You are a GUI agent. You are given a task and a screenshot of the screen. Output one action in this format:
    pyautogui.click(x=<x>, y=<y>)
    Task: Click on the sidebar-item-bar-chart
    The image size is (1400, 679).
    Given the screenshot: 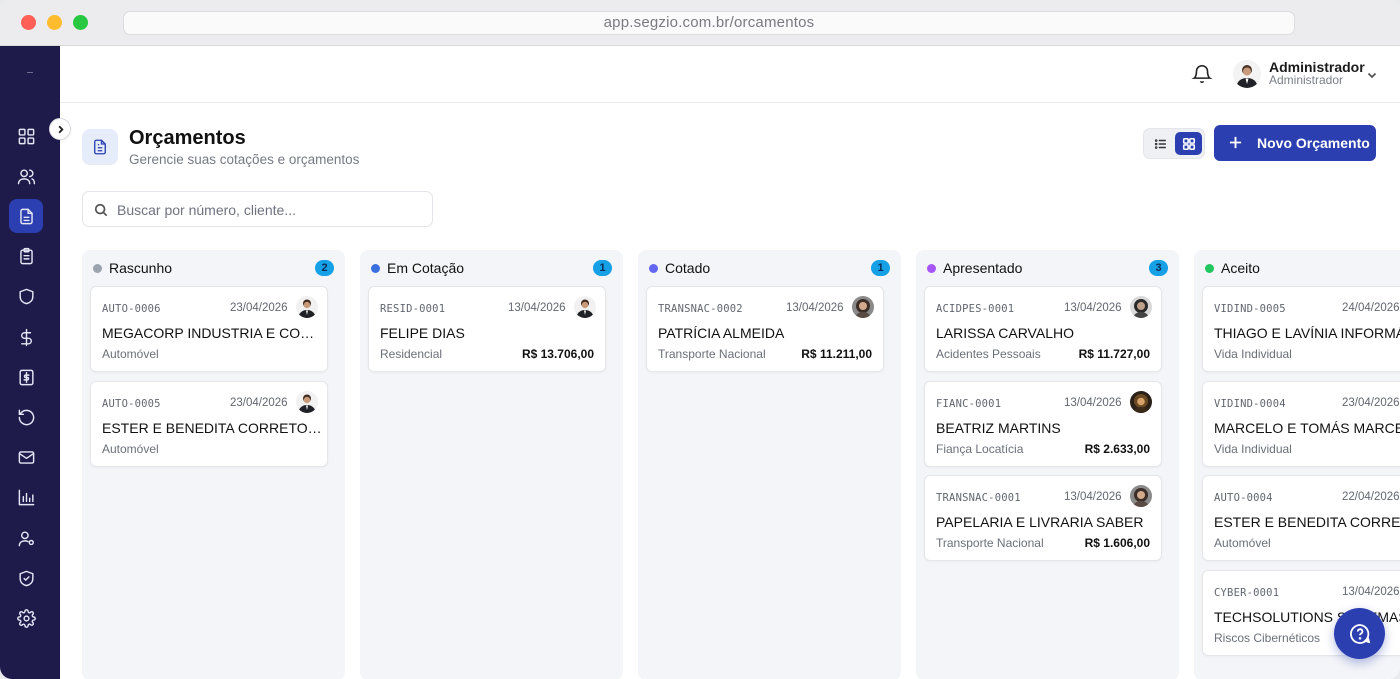 What is the action you would take?
    pyautogui.click(x=26, y=498)
    